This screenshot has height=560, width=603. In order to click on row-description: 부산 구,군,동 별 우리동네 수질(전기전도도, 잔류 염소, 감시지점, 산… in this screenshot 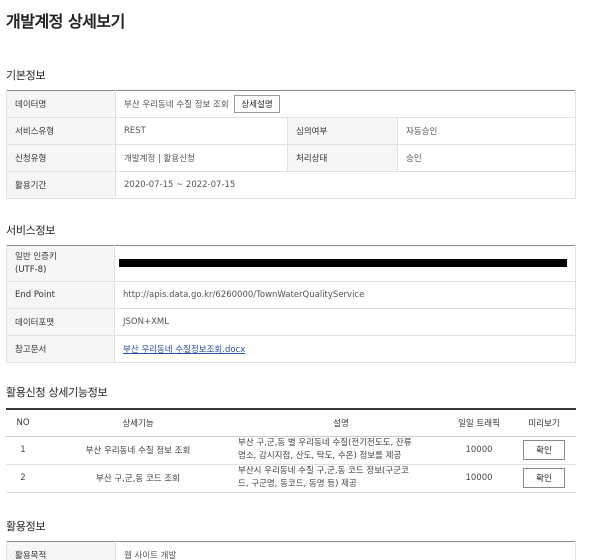, I will do `click(341, 450)`.